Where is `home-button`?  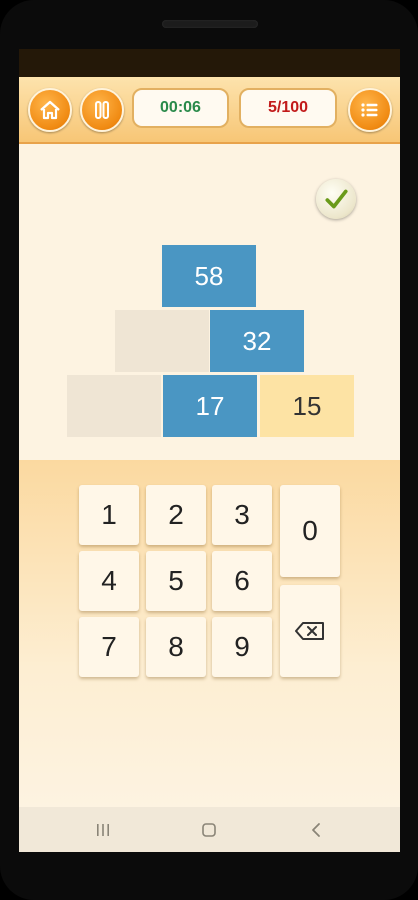
home-button is located at coordinates (50, 110).